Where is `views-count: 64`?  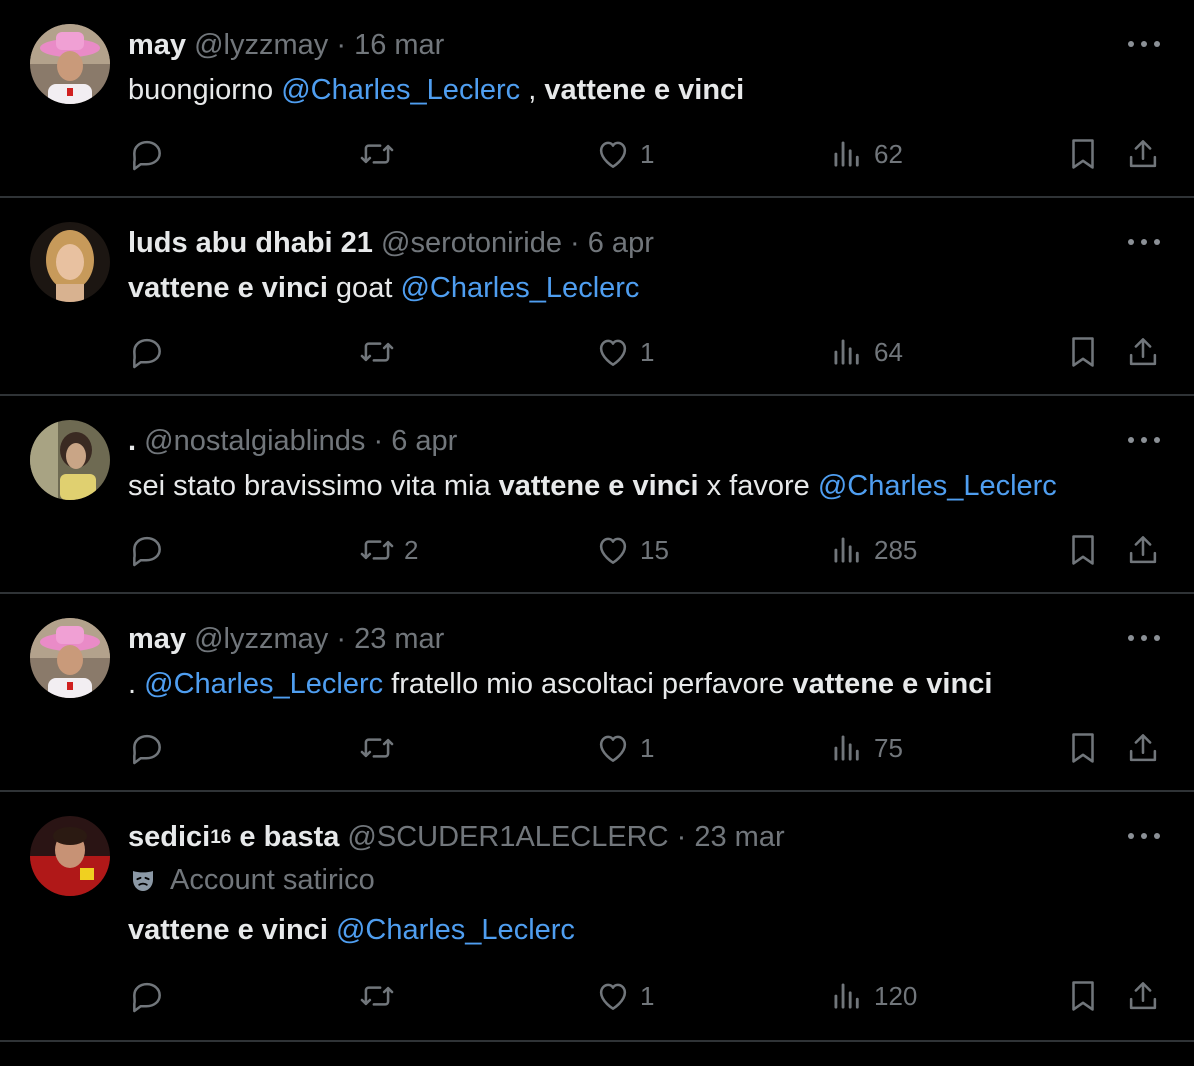 views-count: 64 is located at coordinates (888, 351).